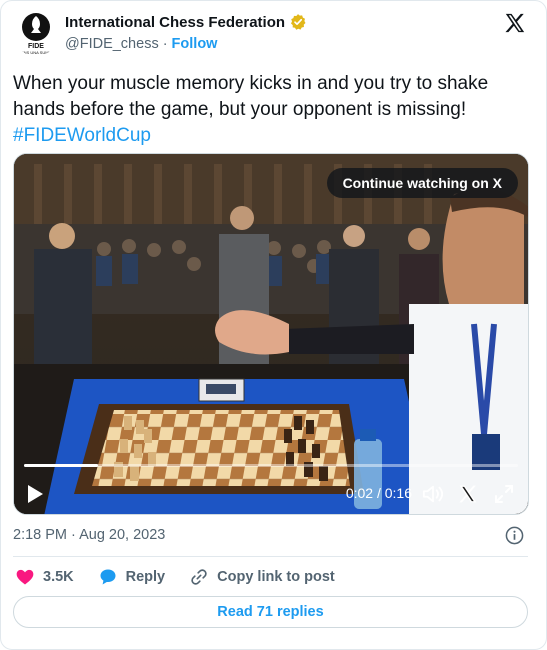 The image size is (547, 650). I want to click on read-replies-label: Read 71 replies, so click(270, 612).